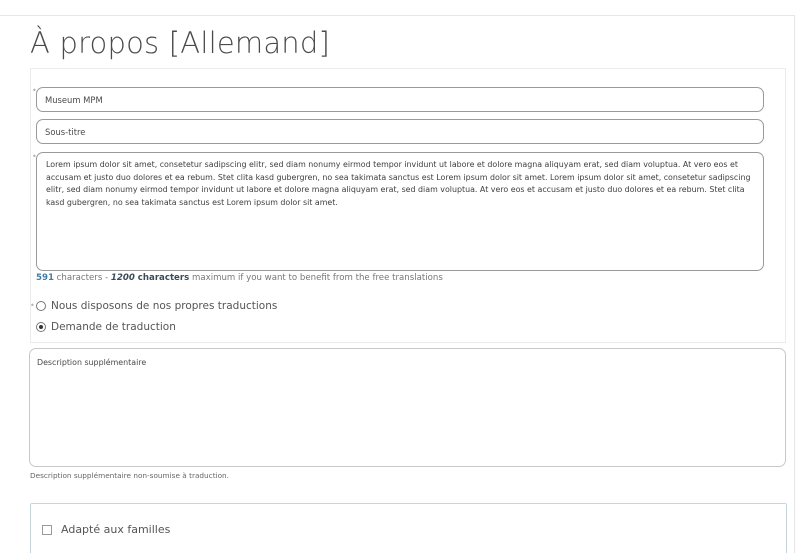  What do you see at coordinates (180, 43) in the screenshot?
I see `page-title: À propos [Allemand]` at bounding box center [180, 43].